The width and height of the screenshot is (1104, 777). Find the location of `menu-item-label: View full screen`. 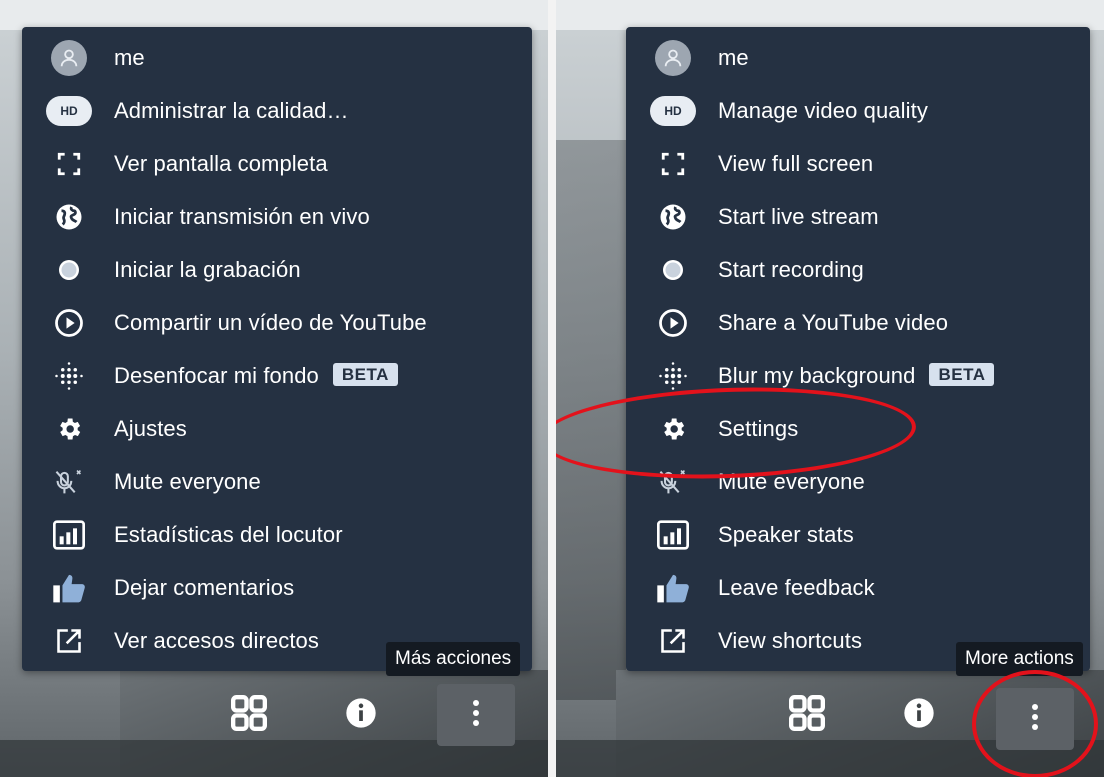

menu-item-label: View full screen is located at coordinates (796, 163).